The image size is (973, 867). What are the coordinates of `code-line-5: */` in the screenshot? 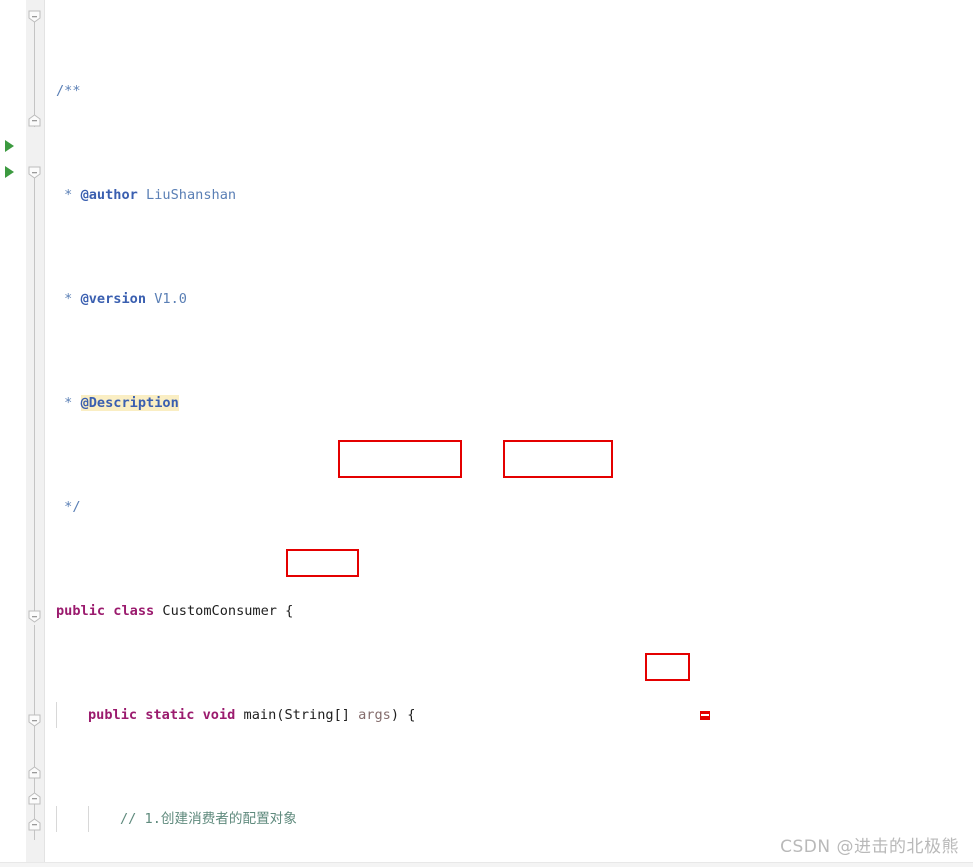 It's located at (508, 507).